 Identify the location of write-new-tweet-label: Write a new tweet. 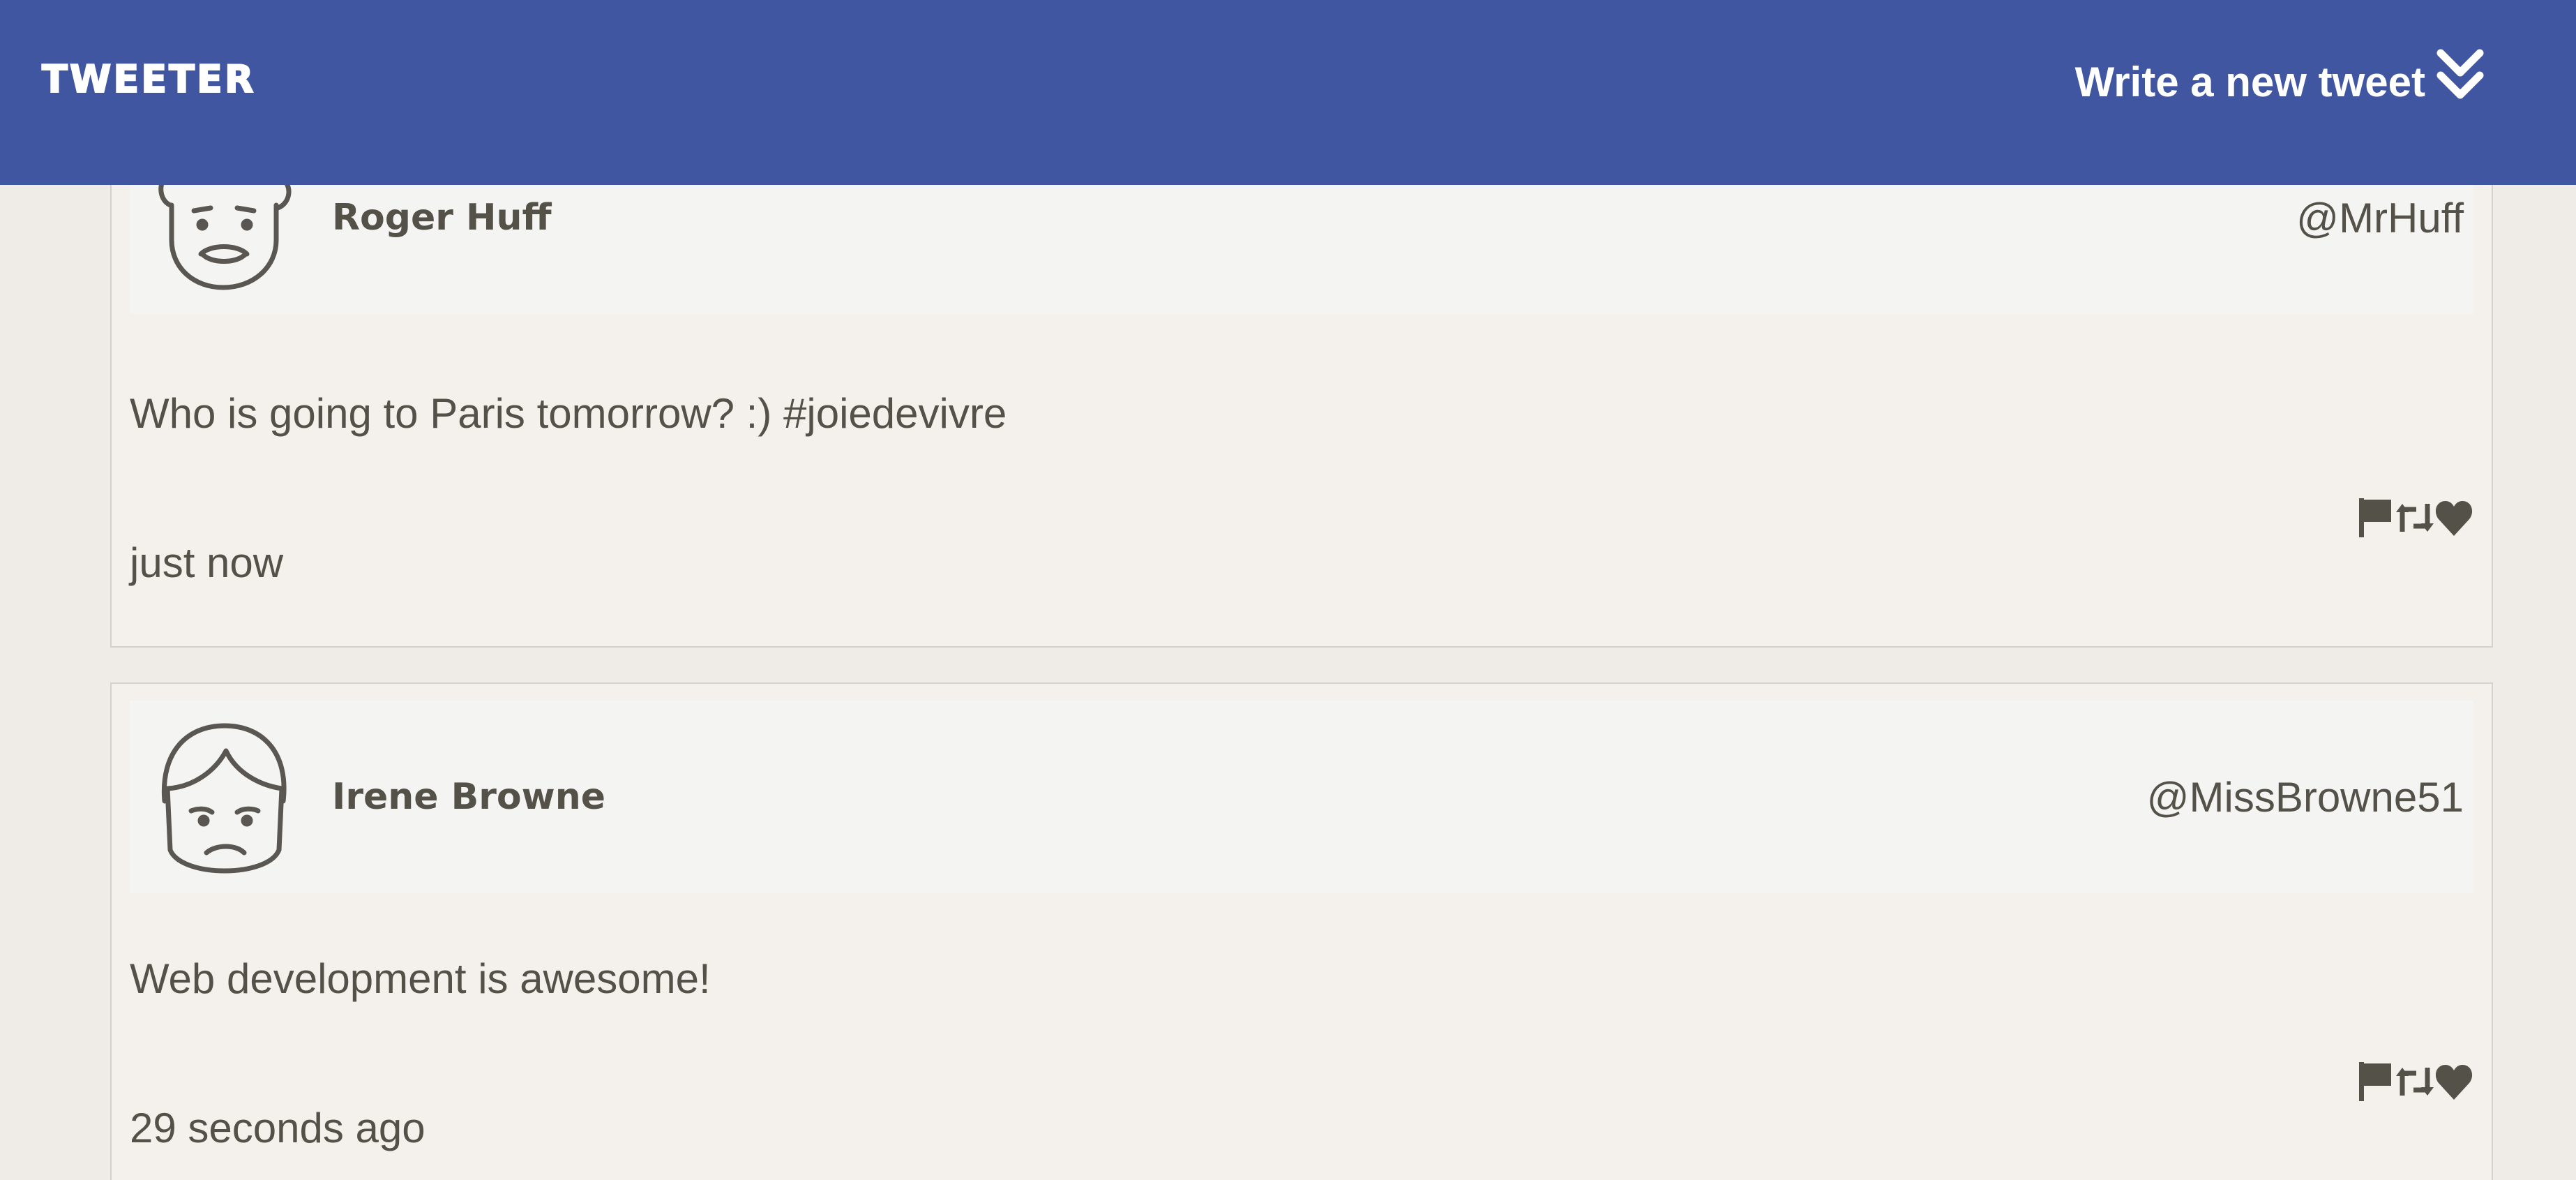
(2249, 81).